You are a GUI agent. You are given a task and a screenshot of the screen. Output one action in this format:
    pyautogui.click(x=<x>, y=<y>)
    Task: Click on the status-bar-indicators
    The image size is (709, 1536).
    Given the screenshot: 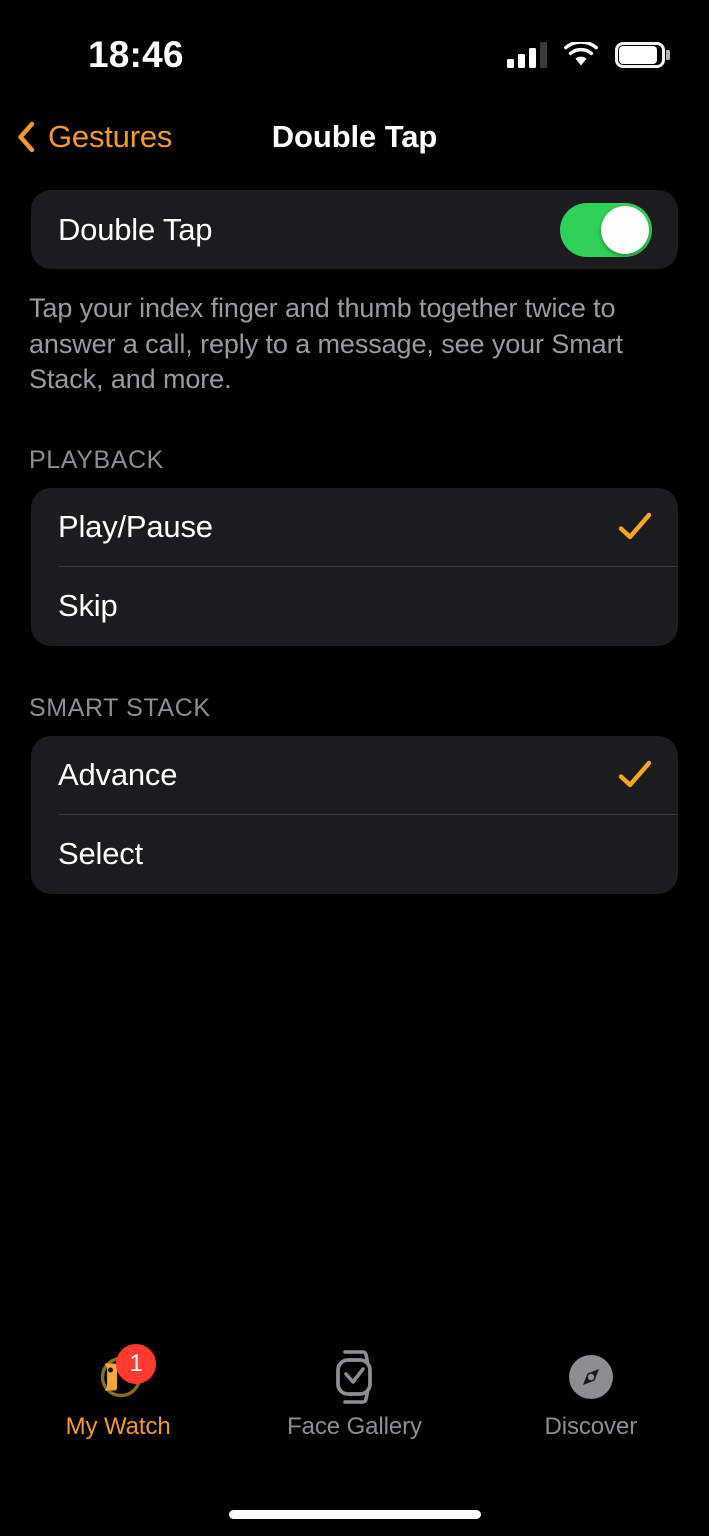 What is the action you would take?
    pyautogui.click(x=588, y=52)
    